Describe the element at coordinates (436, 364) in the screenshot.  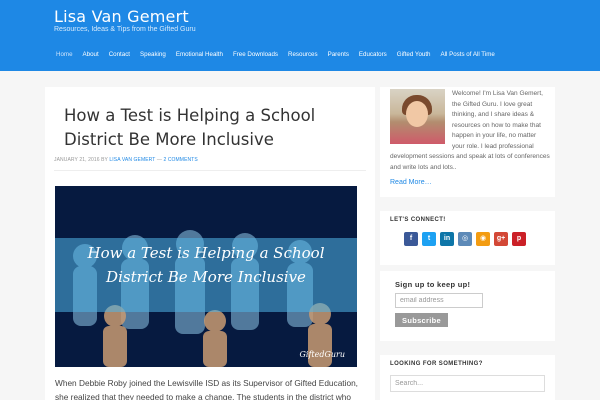
I see `search-heading: LOOKING FOR SOMETHING?` at that location.